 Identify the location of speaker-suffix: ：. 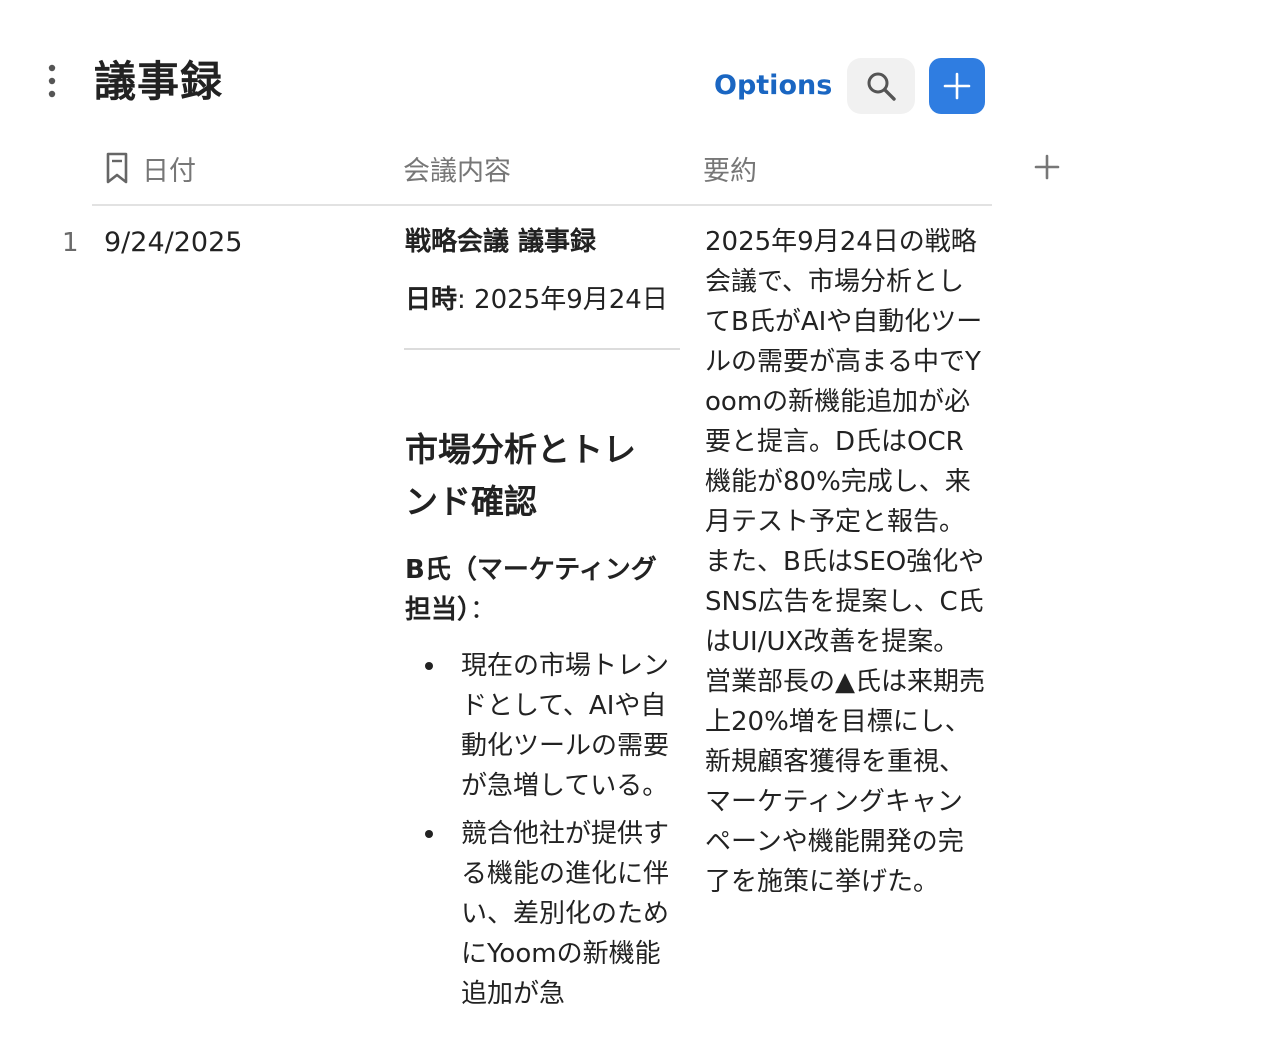
(483, 610).